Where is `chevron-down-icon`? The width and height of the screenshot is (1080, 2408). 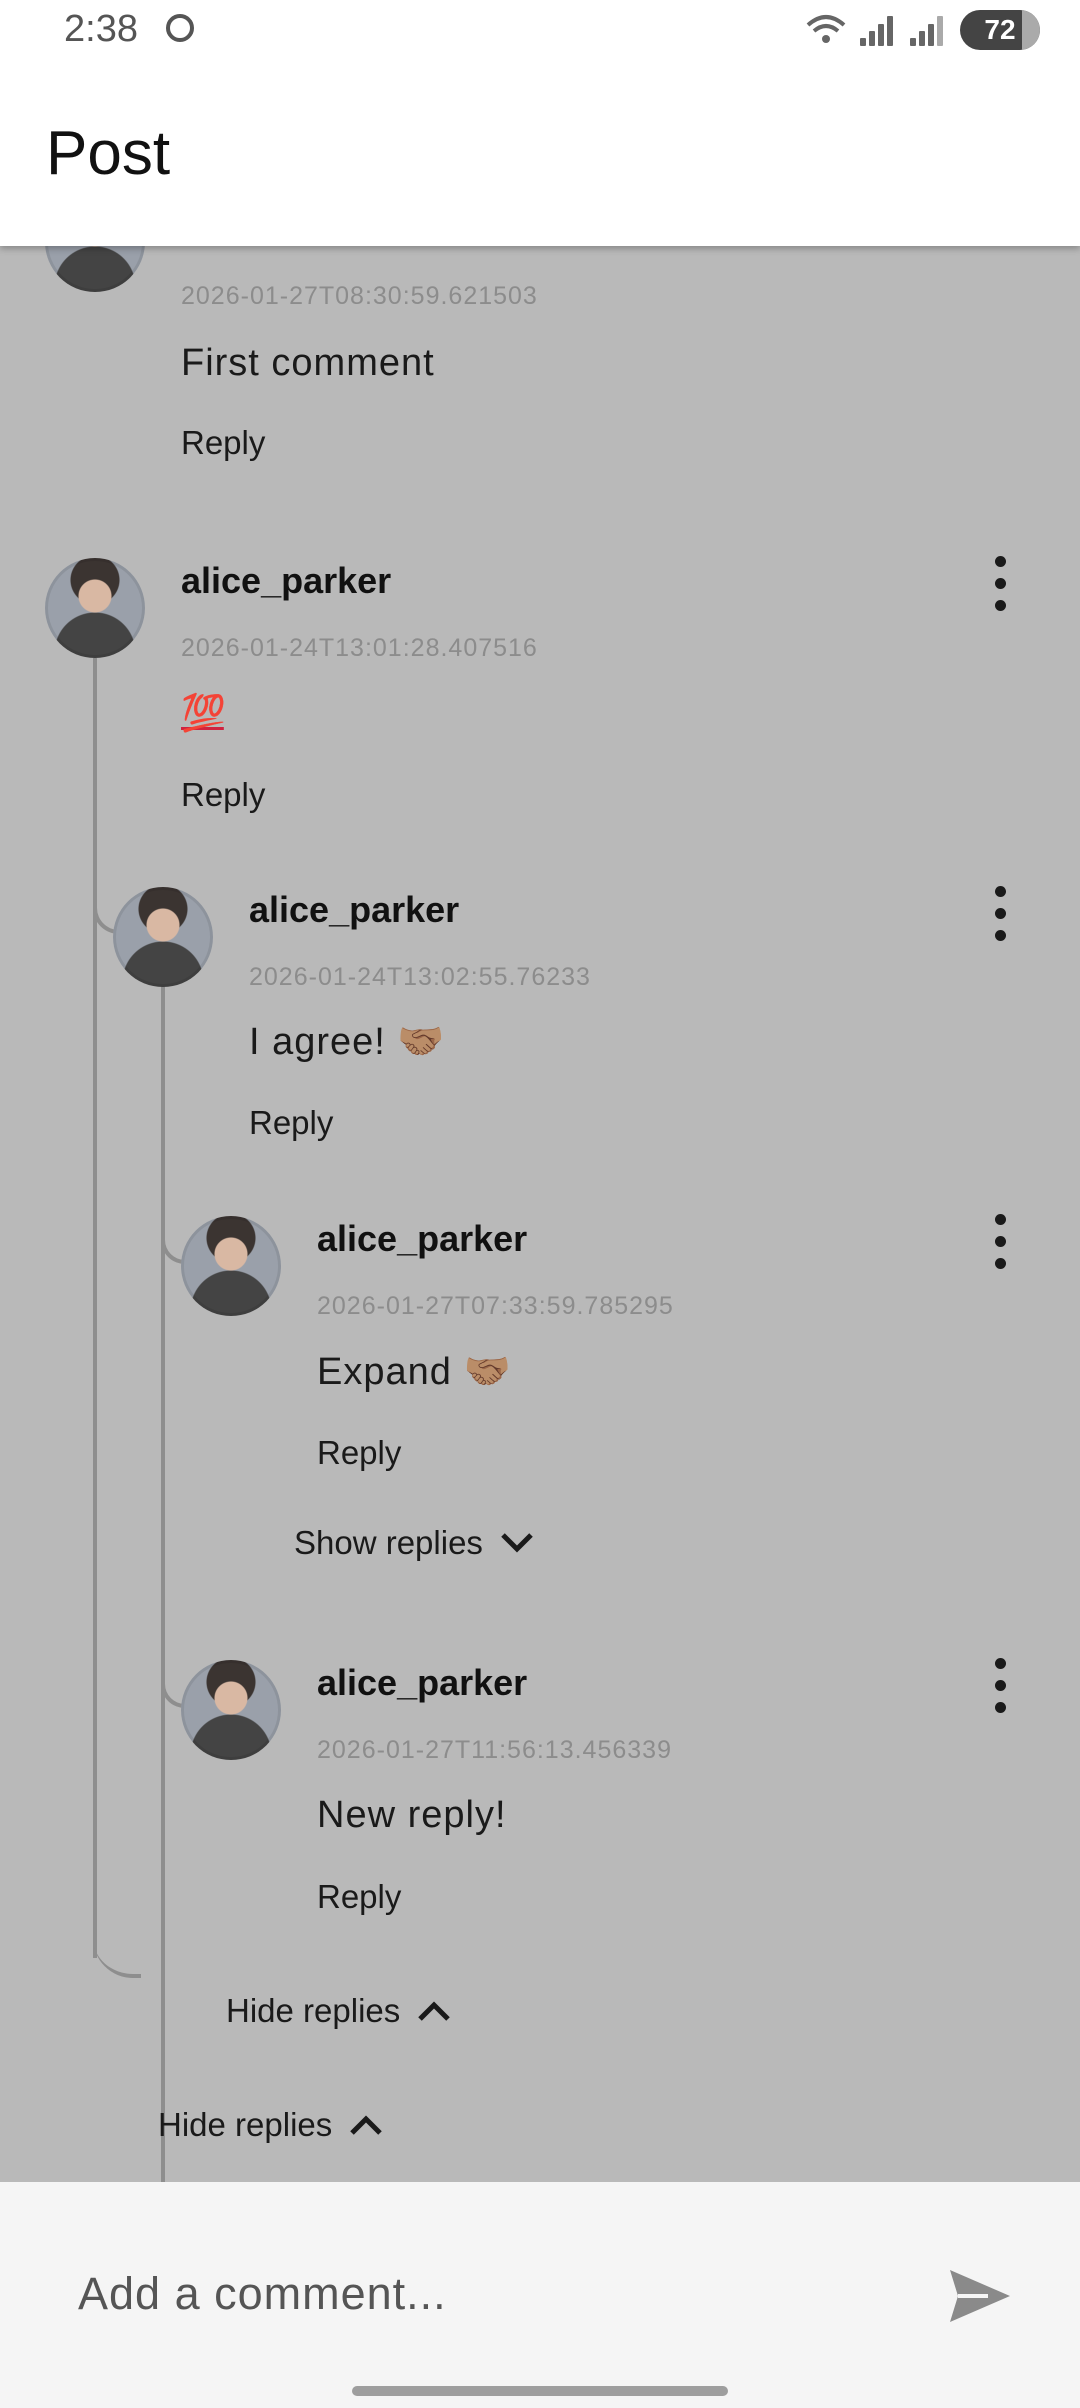 chevron-down-icon is located at coordinates (517, 1543).